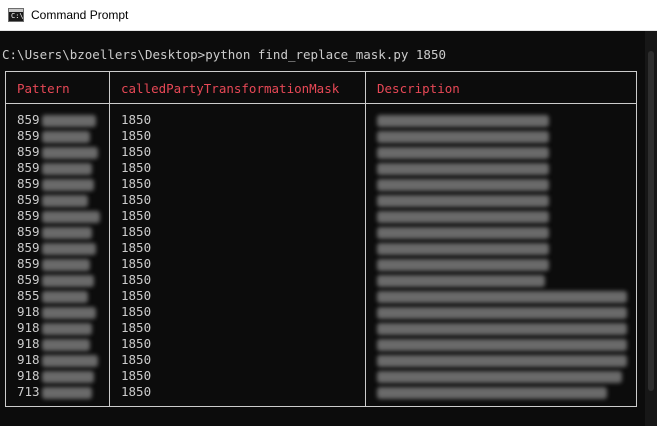  What do you see at coordinates (28, 295) in the screenshot?
I see `pattern-prefix: 855` at bounding box center [28, 295].